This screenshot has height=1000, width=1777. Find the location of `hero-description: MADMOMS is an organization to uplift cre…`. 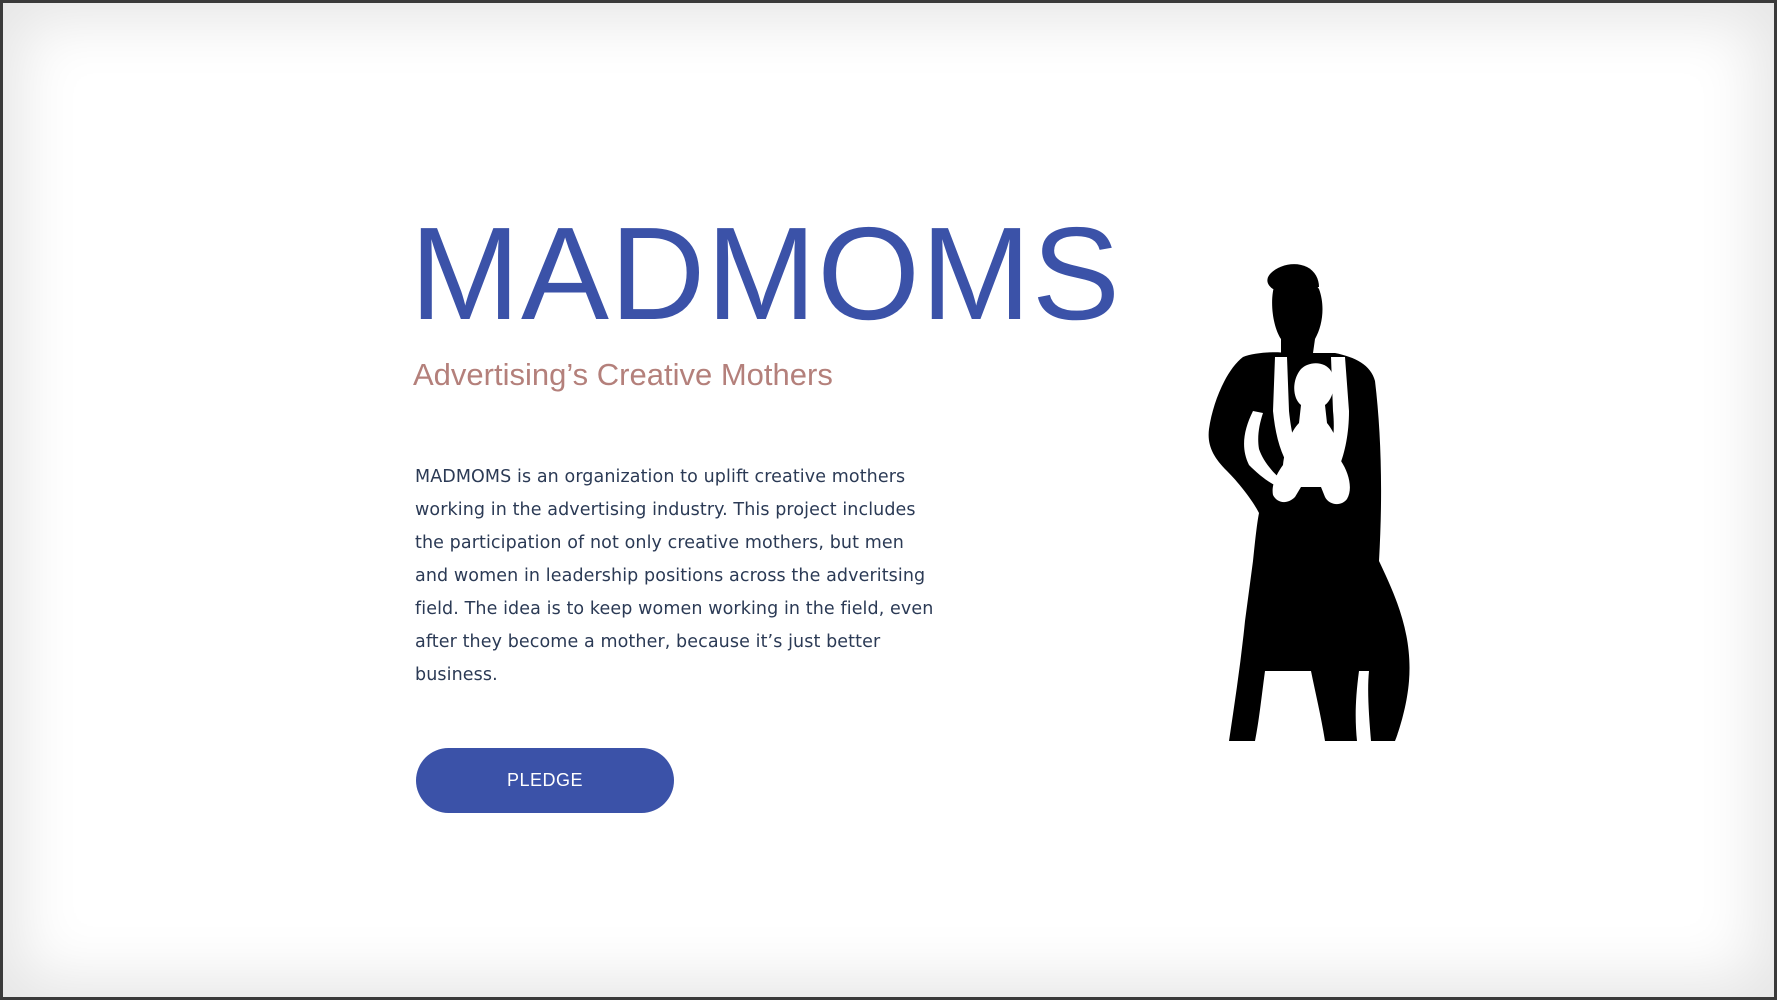

hero-description: MADMOMS is an organization to uplift cre… is located at coordinates (674, 576).